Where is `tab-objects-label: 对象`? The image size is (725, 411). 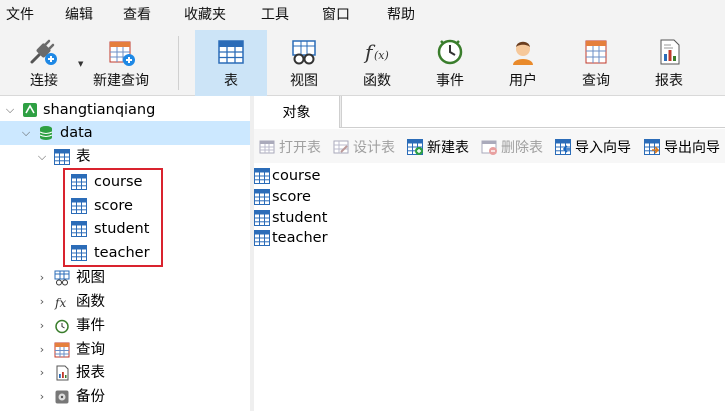
tab-objects-label: 对象 is located at coordinates (296, 113).